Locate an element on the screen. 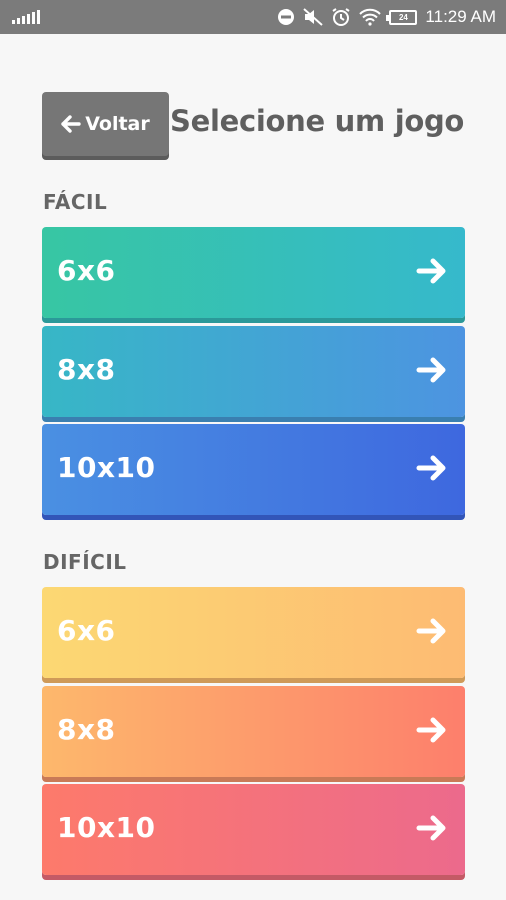 Image resolution: width=506 pixels, height=900 pixels. arrow-left-icon is located at coordinates (71, 124).